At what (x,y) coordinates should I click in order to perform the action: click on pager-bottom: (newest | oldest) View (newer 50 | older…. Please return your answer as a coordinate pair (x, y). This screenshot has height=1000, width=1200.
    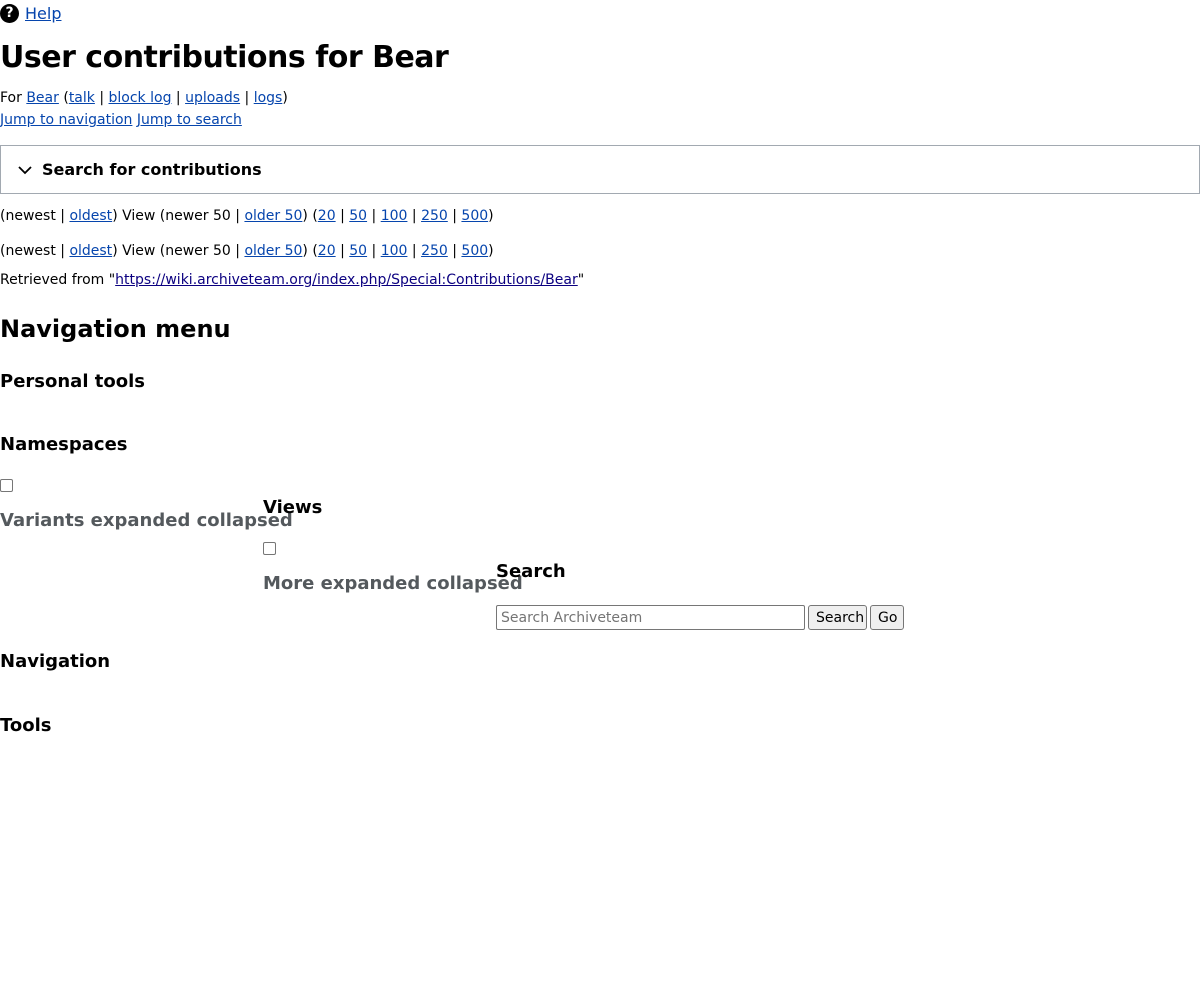
    Looking at the image, I should click on (247, 251).